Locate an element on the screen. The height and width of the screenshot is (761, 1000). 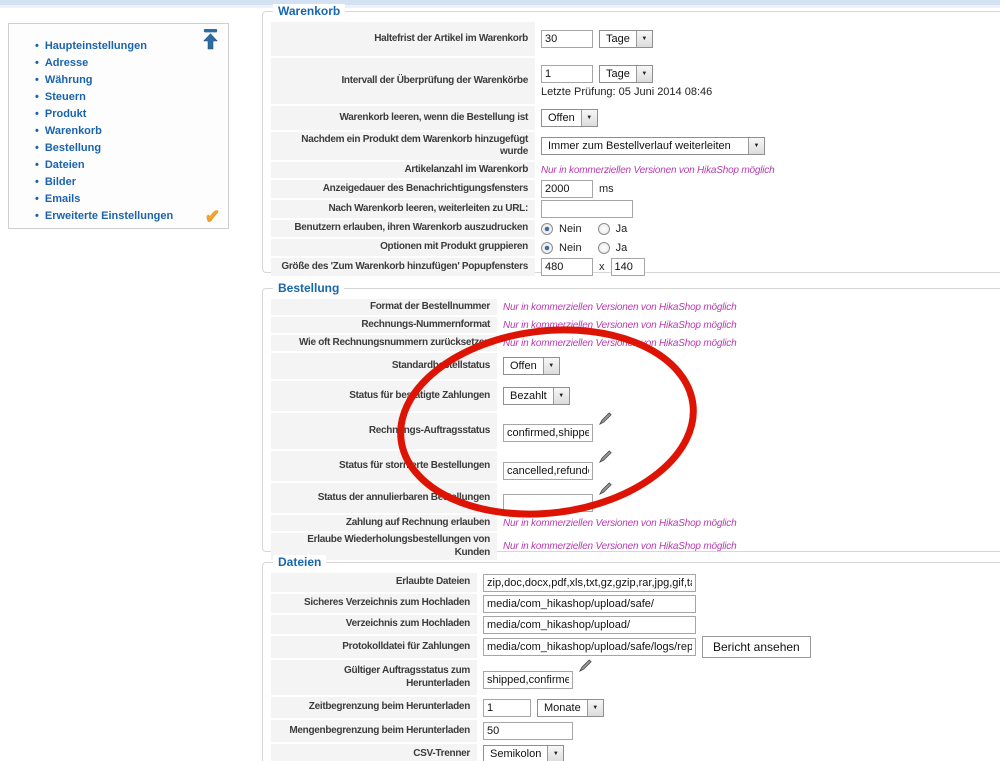
dateien-legend: Dateien is located at coordinates (300, 562).